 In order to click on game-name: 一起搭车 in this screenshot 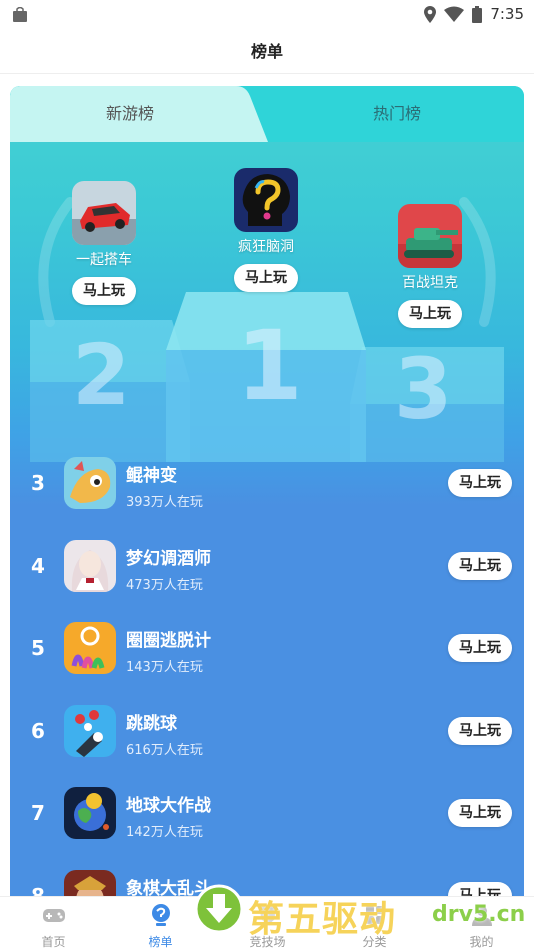, I will do `click(104, 260)`.